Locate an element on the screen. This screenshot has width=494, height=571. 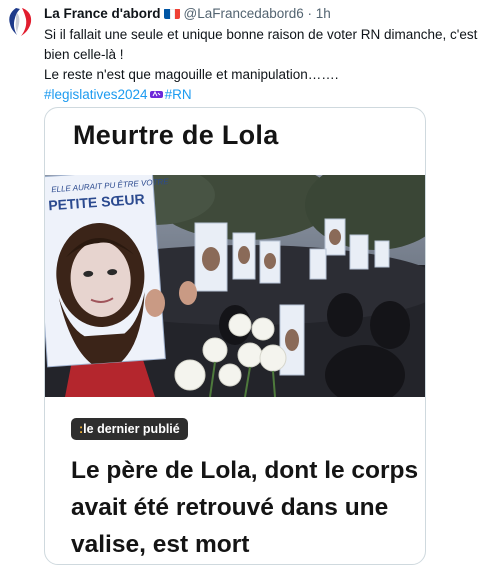
legislatives-flame-icon is located at coordinates (156, 92).